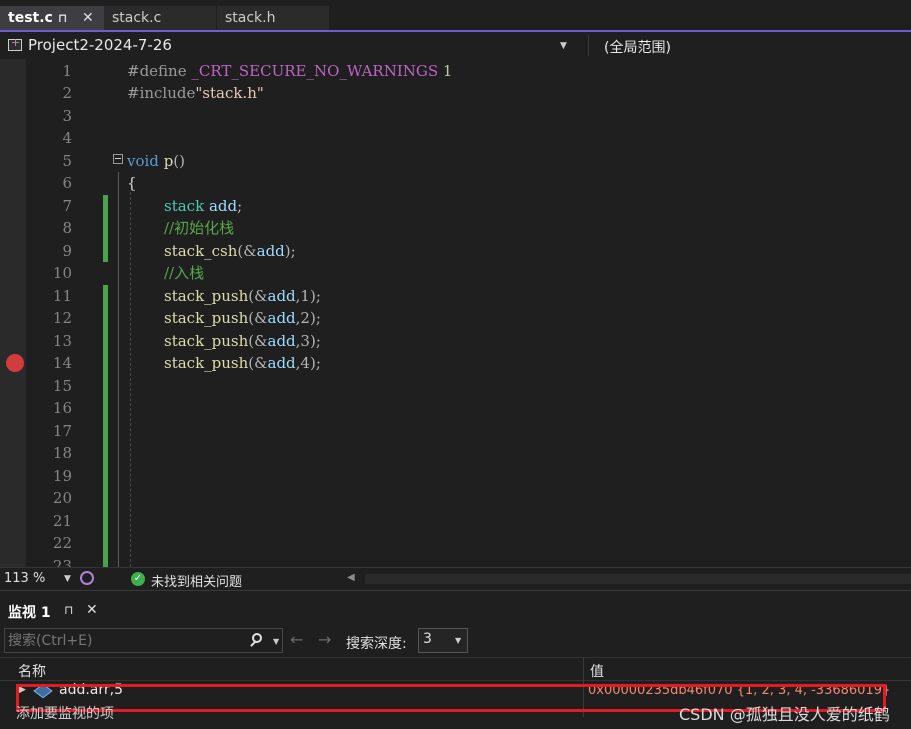 The height and width of the screenshot is (729, 911). Describe the element at coordinates (67, 116) in the screenshot. I see `line-number: 3` at that location.